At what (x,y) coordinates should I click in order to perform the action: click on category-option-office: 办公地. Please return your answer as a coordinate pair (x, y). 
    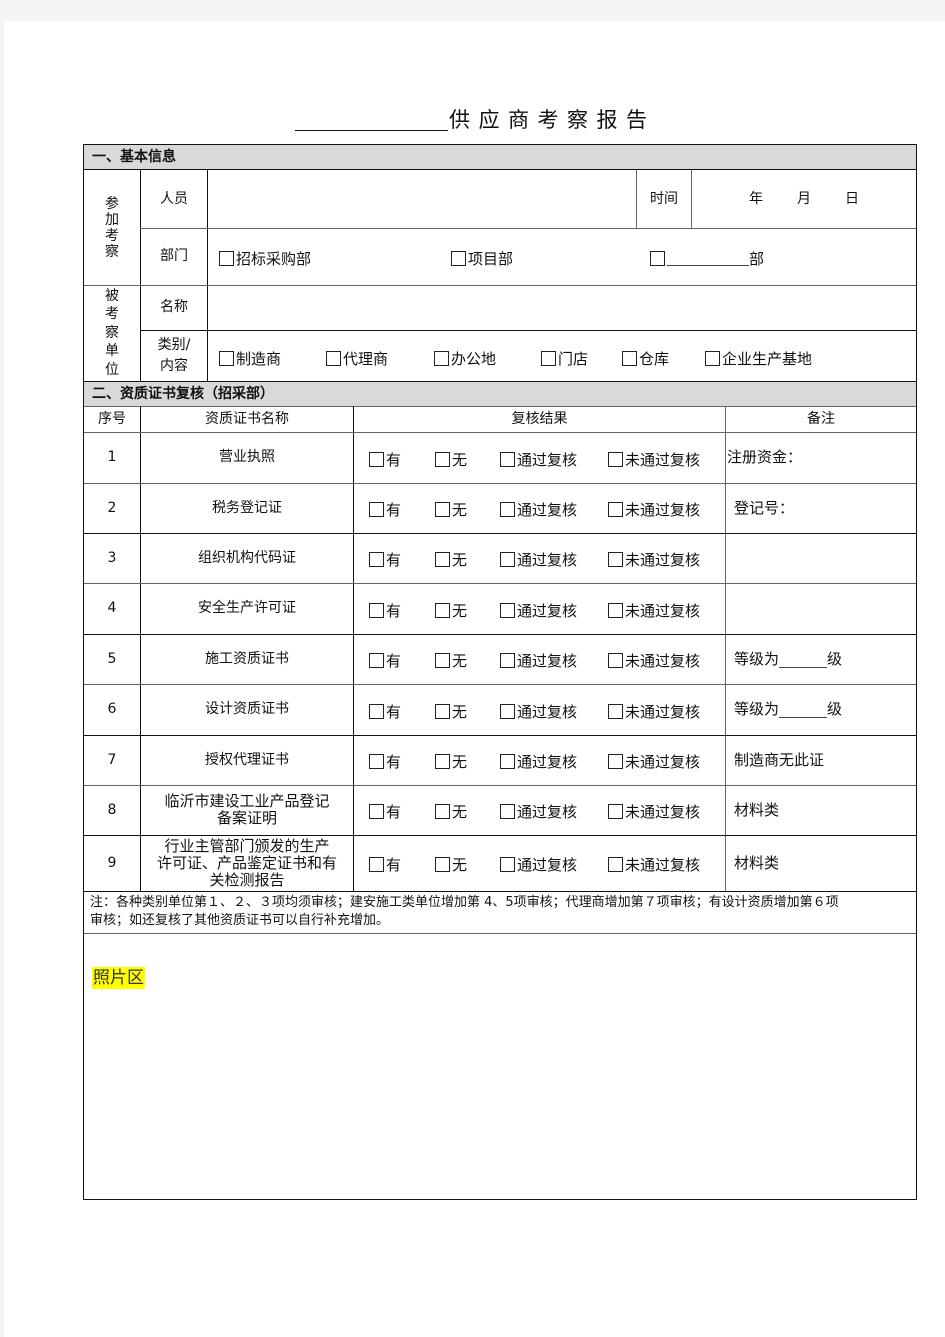
    Looking at the image, I should click on (465, 358).